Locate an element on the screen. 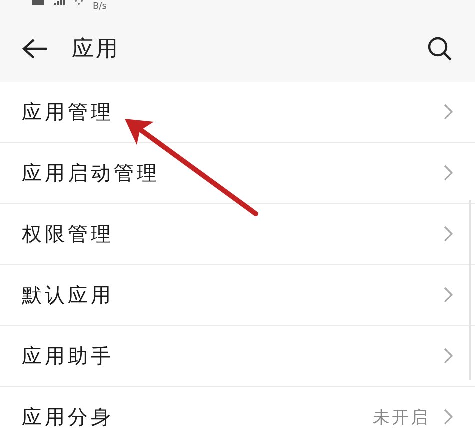 This screenshot has width=475, height=432. row-value: 未开启 is located at coordinates (401, 417).